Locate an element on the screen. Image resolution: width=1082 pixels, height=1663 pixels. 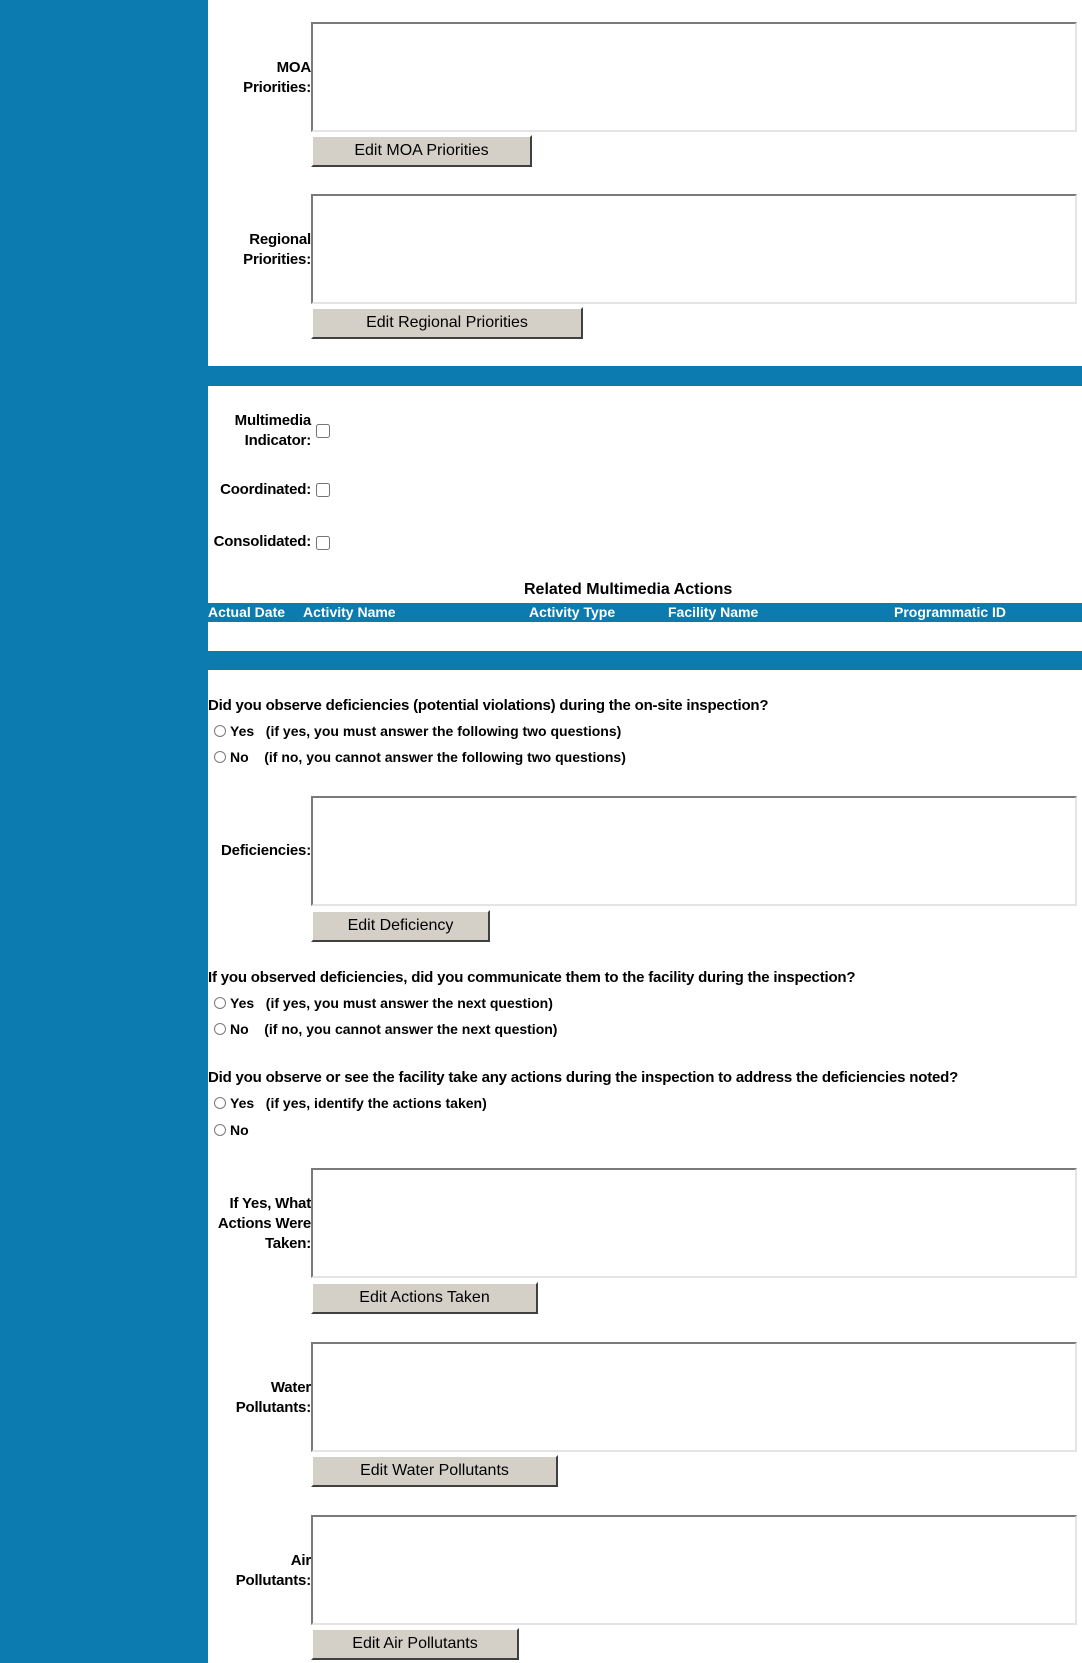
edit-air-pollutants-button: Edit Air Pollutants is located at coordinates (415, 1644).